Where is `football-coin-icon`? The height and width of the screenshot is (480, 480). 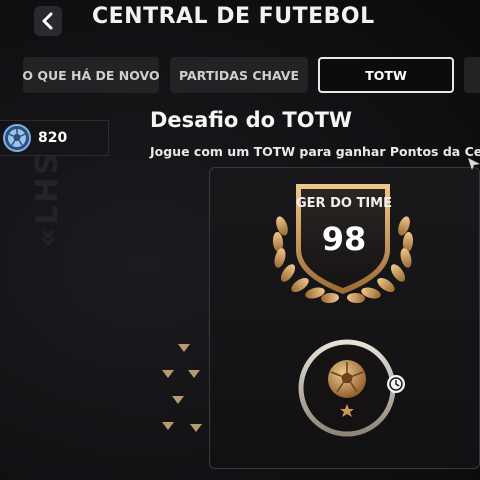 football-coin-icon is located at coordinates (17, 138).